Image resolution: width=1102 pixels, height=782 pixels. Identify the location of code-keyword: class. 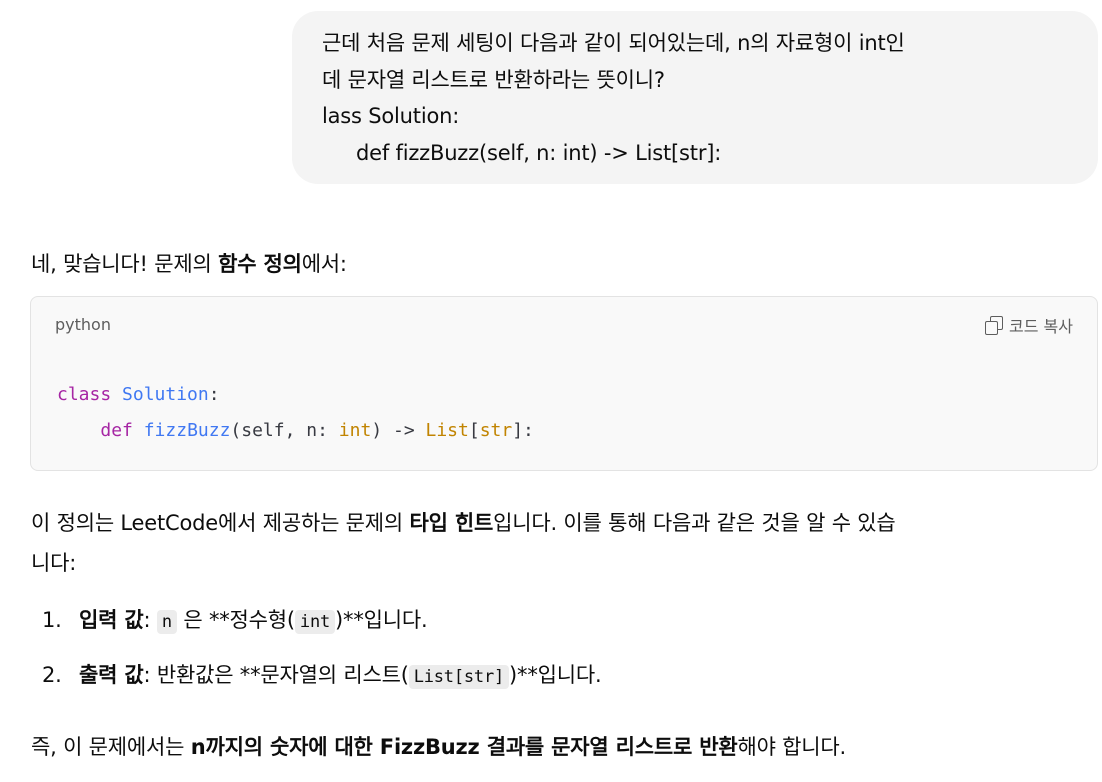
(84, 394).